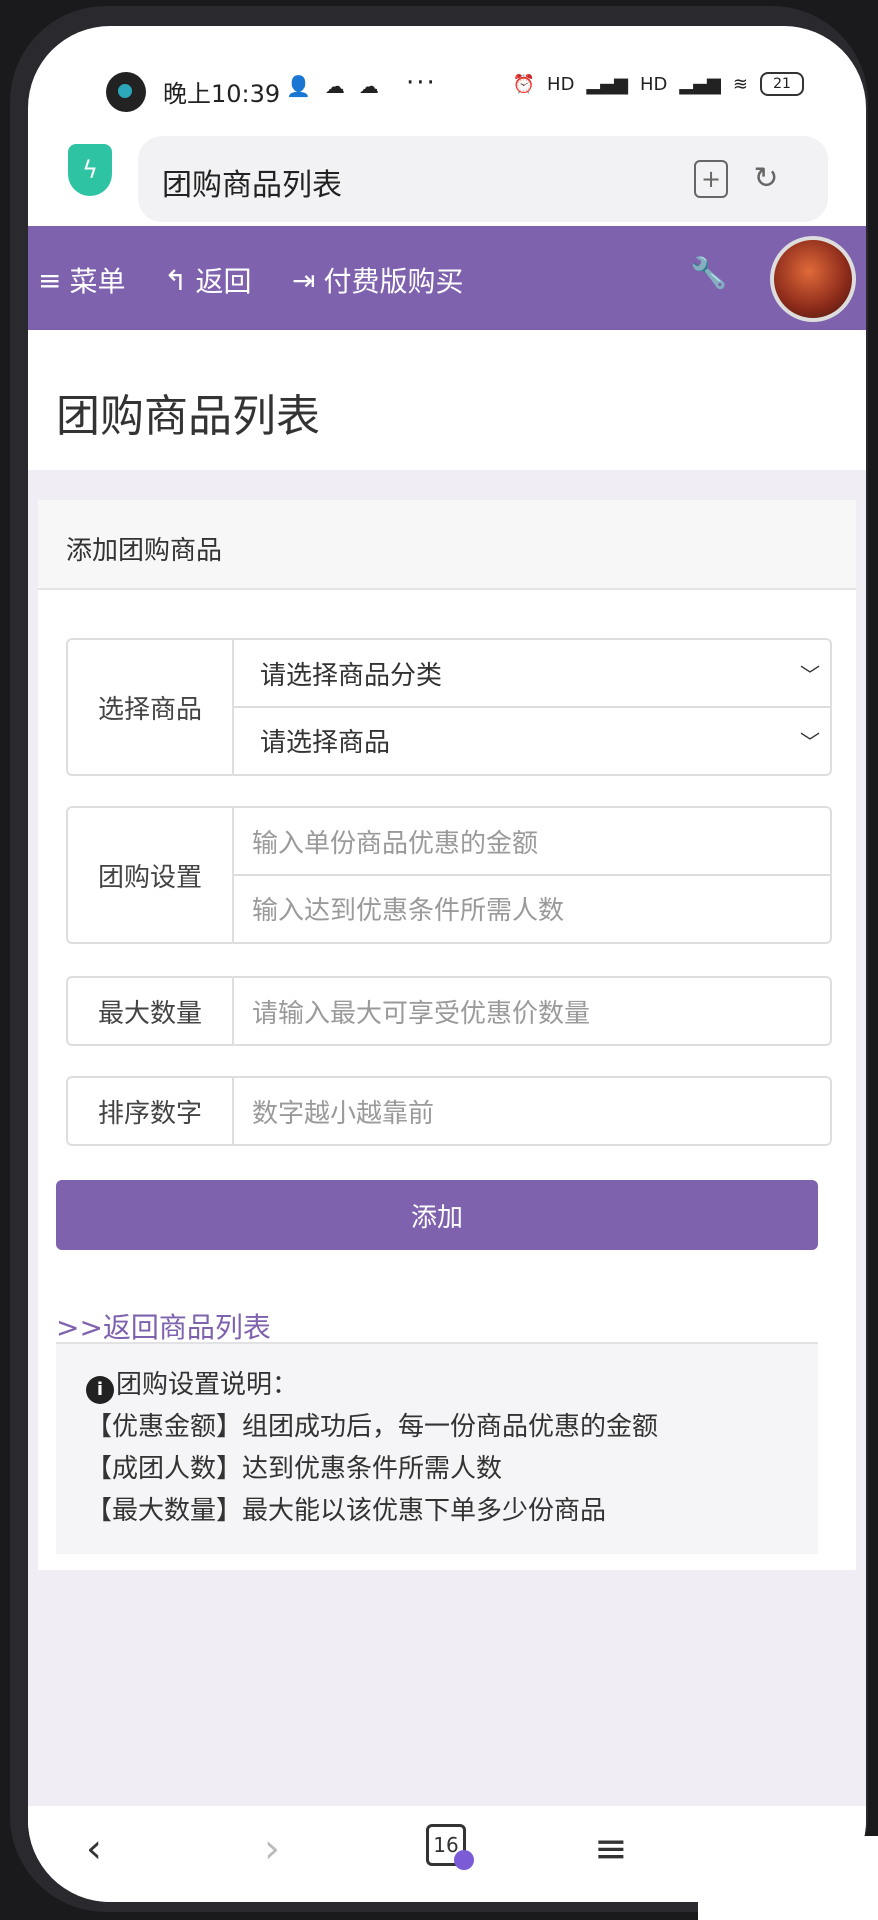 The image size is (878, 1920). What do you see at coordinates (611, 1849) in the screenshot?
I see `menu-lines-icon: ≡` at bounding box center [611, 1849].